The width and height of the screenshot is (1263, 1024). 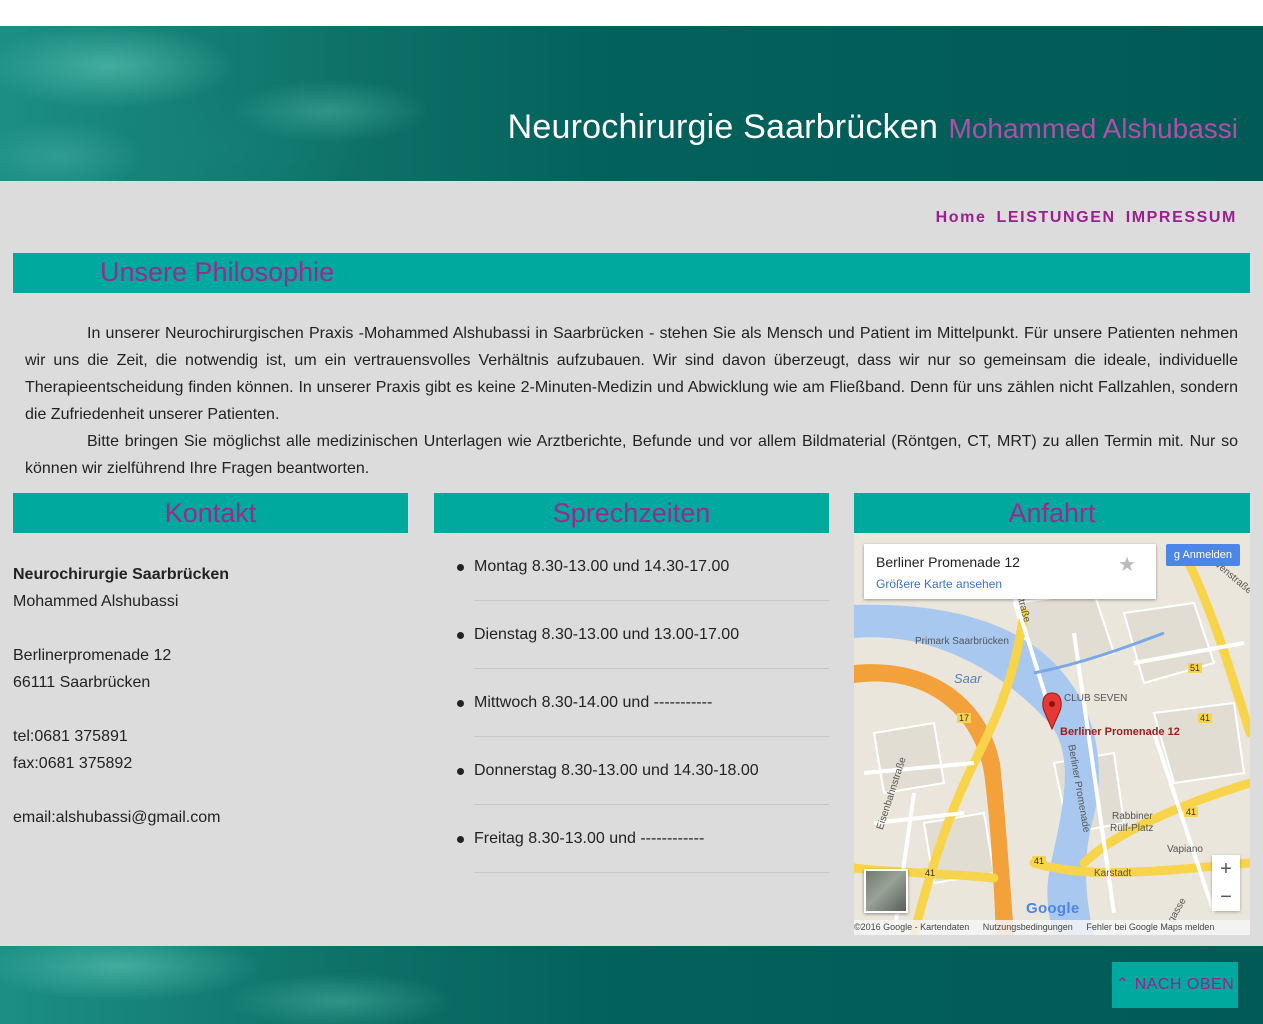 What do you see at coordinates (92, 655) in the screenshot?
I see `kontakt-street: Berlinerpromenade 12` at bounding box center [92, 655].